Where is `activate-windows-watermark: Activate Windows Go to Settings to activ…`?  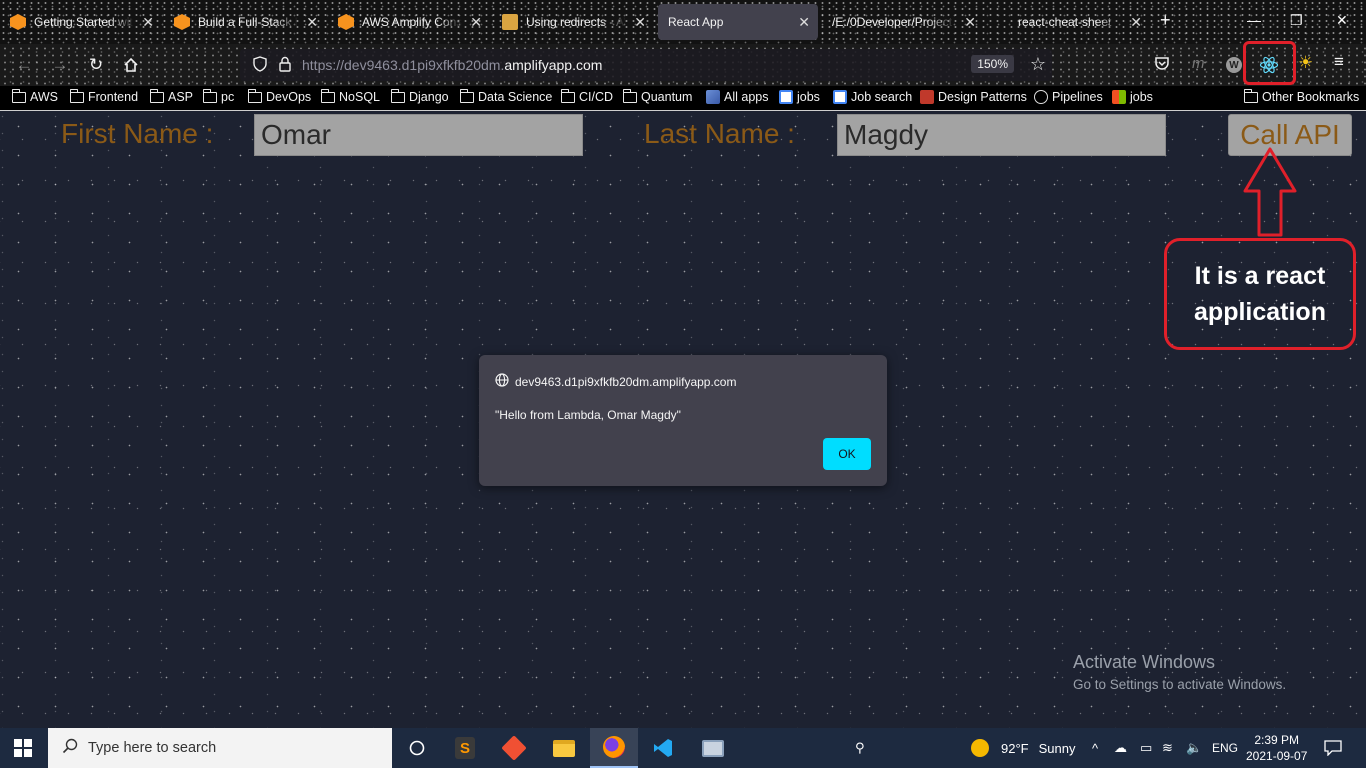
activate-windows-watermark: Activate Windows Go to Settings to activ… is located at coordinates (1179, 672).